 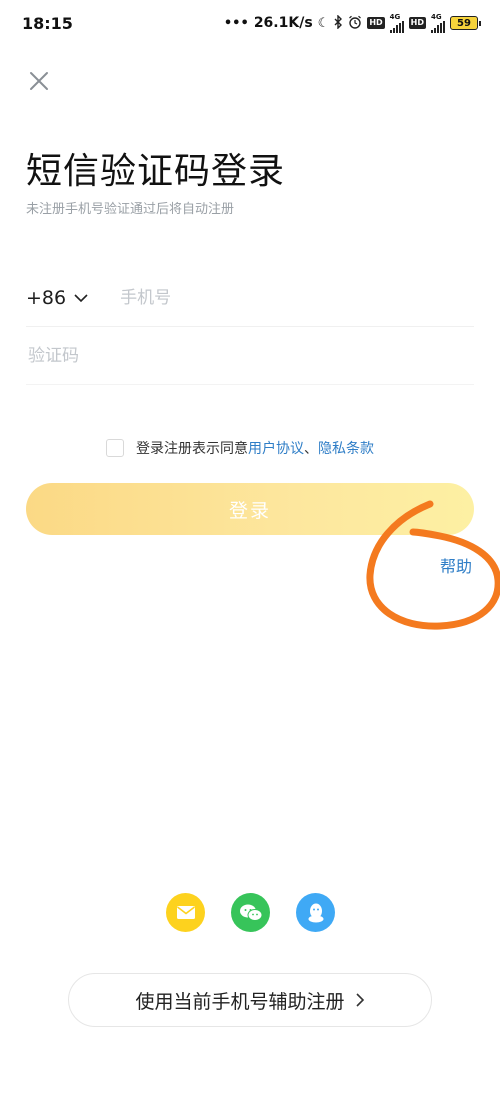 I want to click on page-title: 短信验证码登录, so click(x=156, y=171).